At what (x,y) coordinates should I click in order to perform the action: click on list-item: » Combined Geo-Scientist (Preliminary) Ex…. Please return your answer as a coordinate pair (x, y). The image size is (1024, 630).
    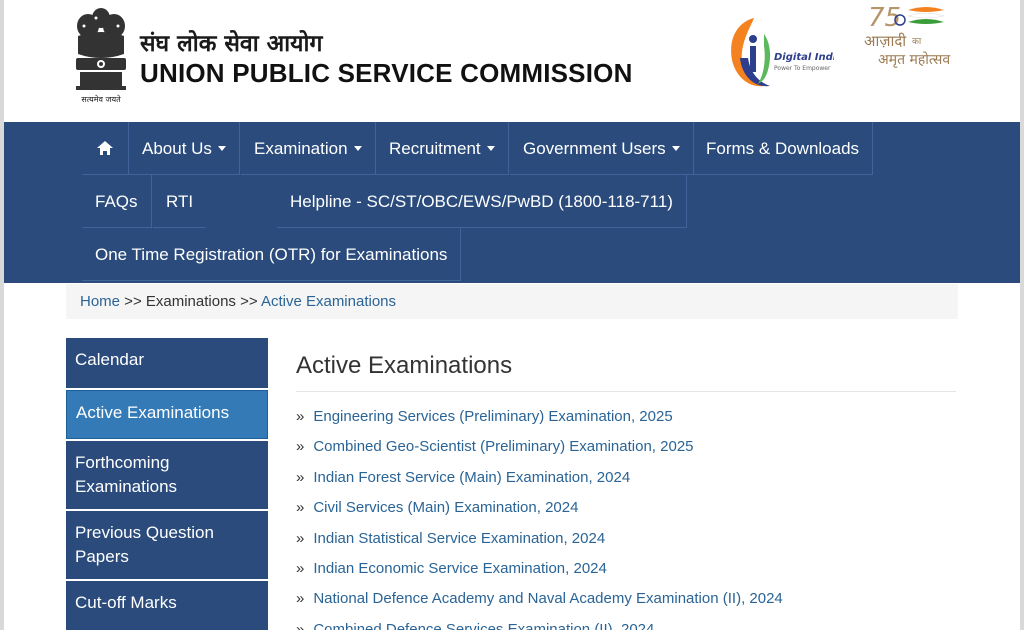
    Looking at the image, I should click on (636, 449).